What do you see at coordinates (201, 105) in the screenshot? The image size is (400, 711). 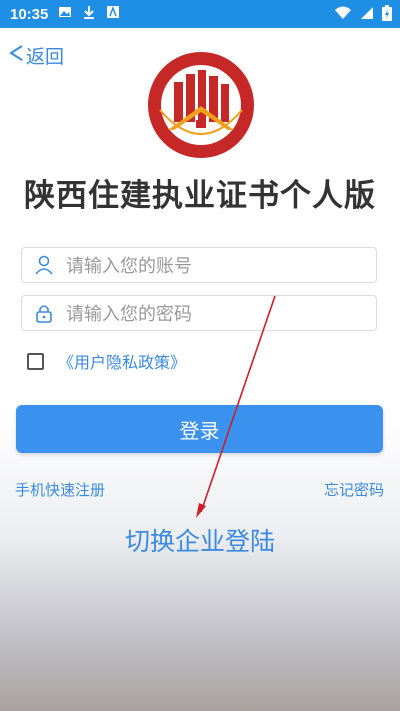 I see `app-logo` at bounding box center [201, 105].